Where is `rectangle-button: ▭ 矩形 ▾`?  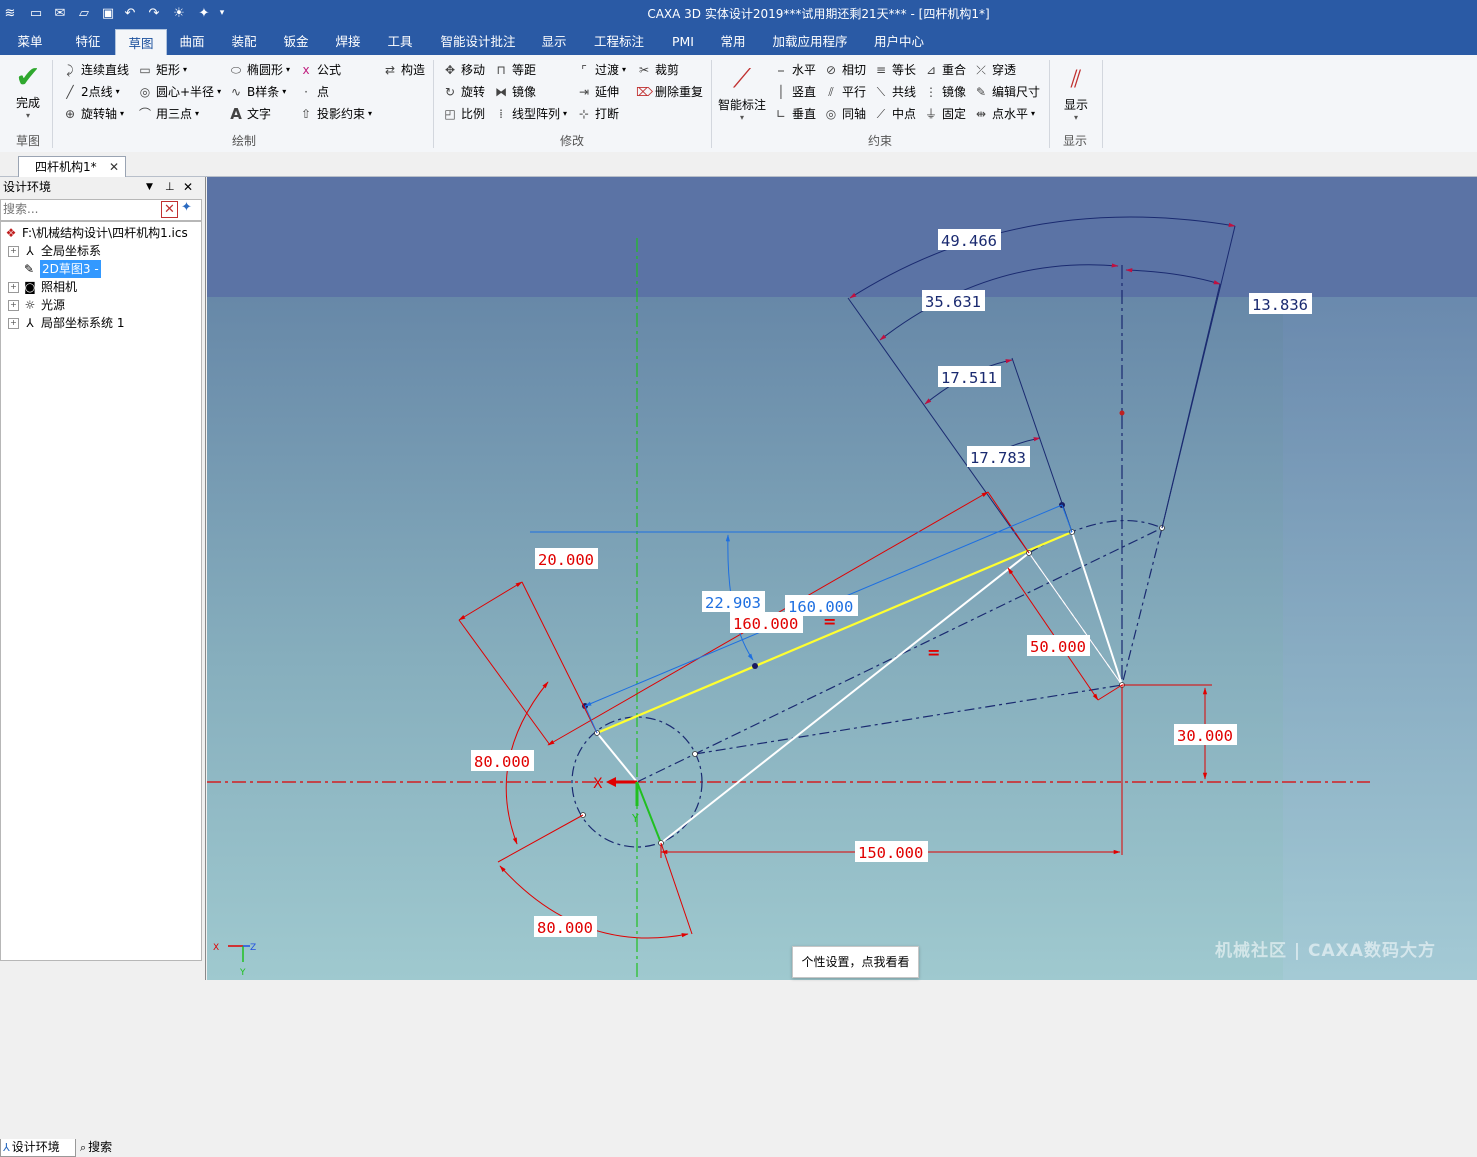
rectangle-button: ▭ 矩形 ▾ is located at coordinates (162, 70).